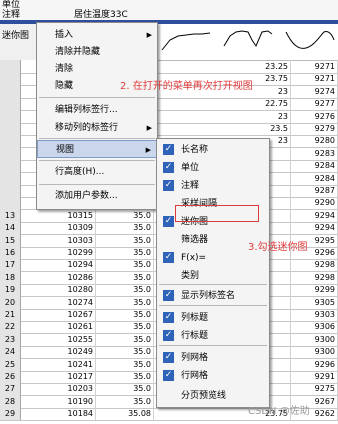 The width and height of the screenshot is (338, 424). Describe the element at coordinates (10, 252) in the screenshot. I see `row-number: 16` at that location.